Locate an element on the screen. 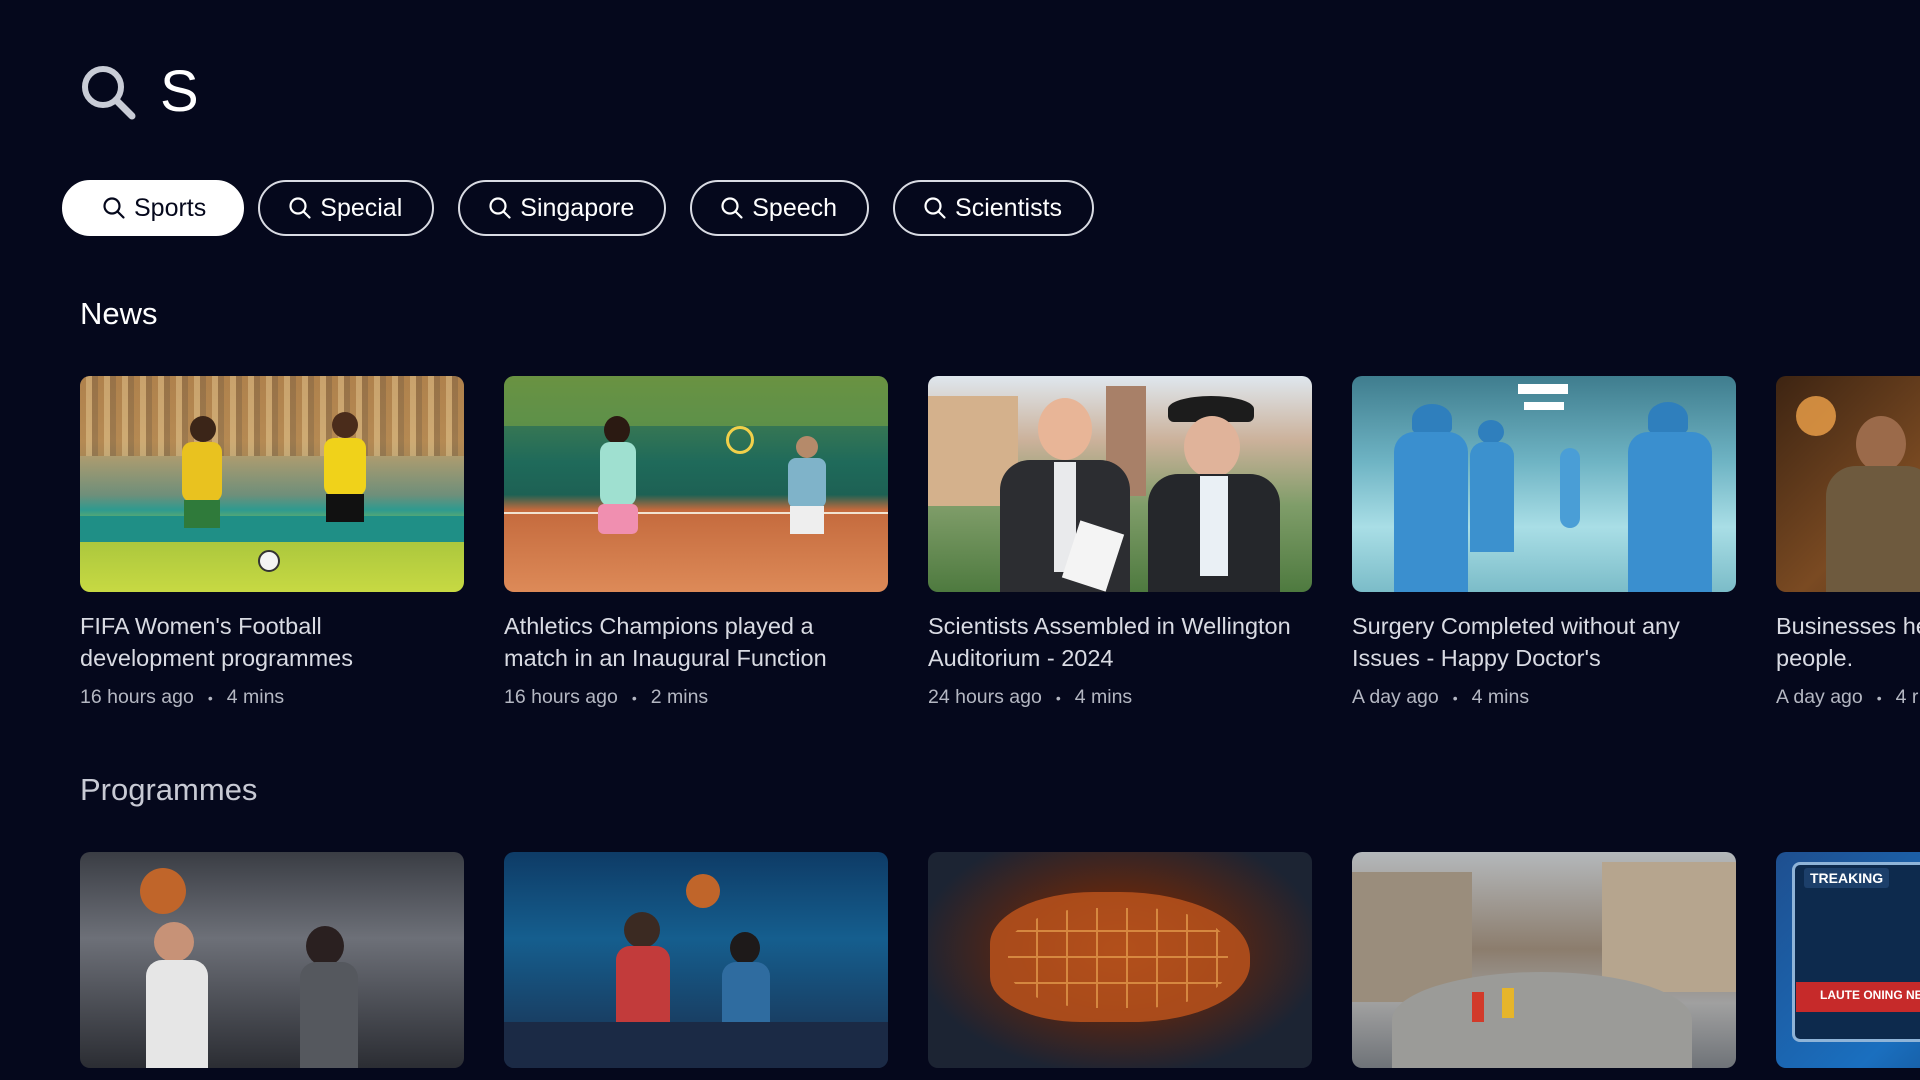 The image size is (1920, 1080). chip-speech: Speech is located at coordinates (780, 208).